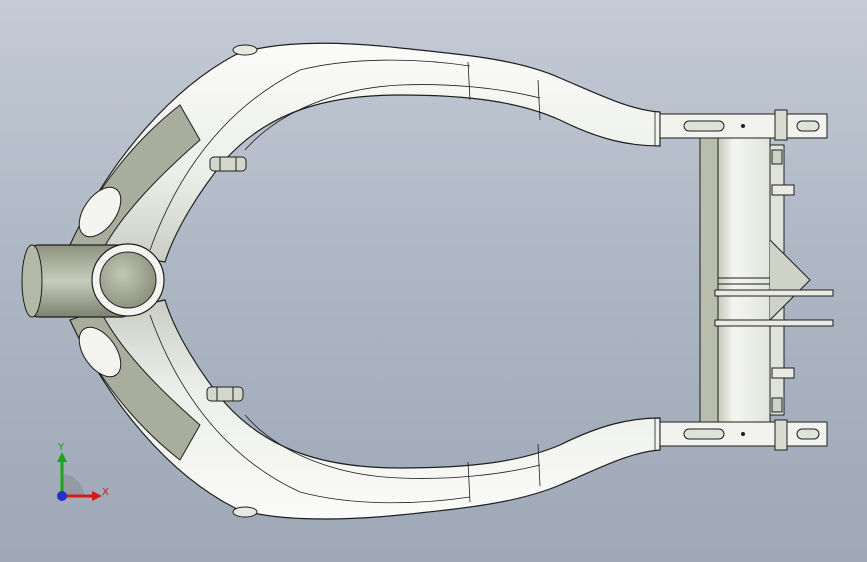 The width and height of the screenshot is (867, 562). Describe the element at coordinates (245, 50) in the screenshot. I see `top-lug` at that location.